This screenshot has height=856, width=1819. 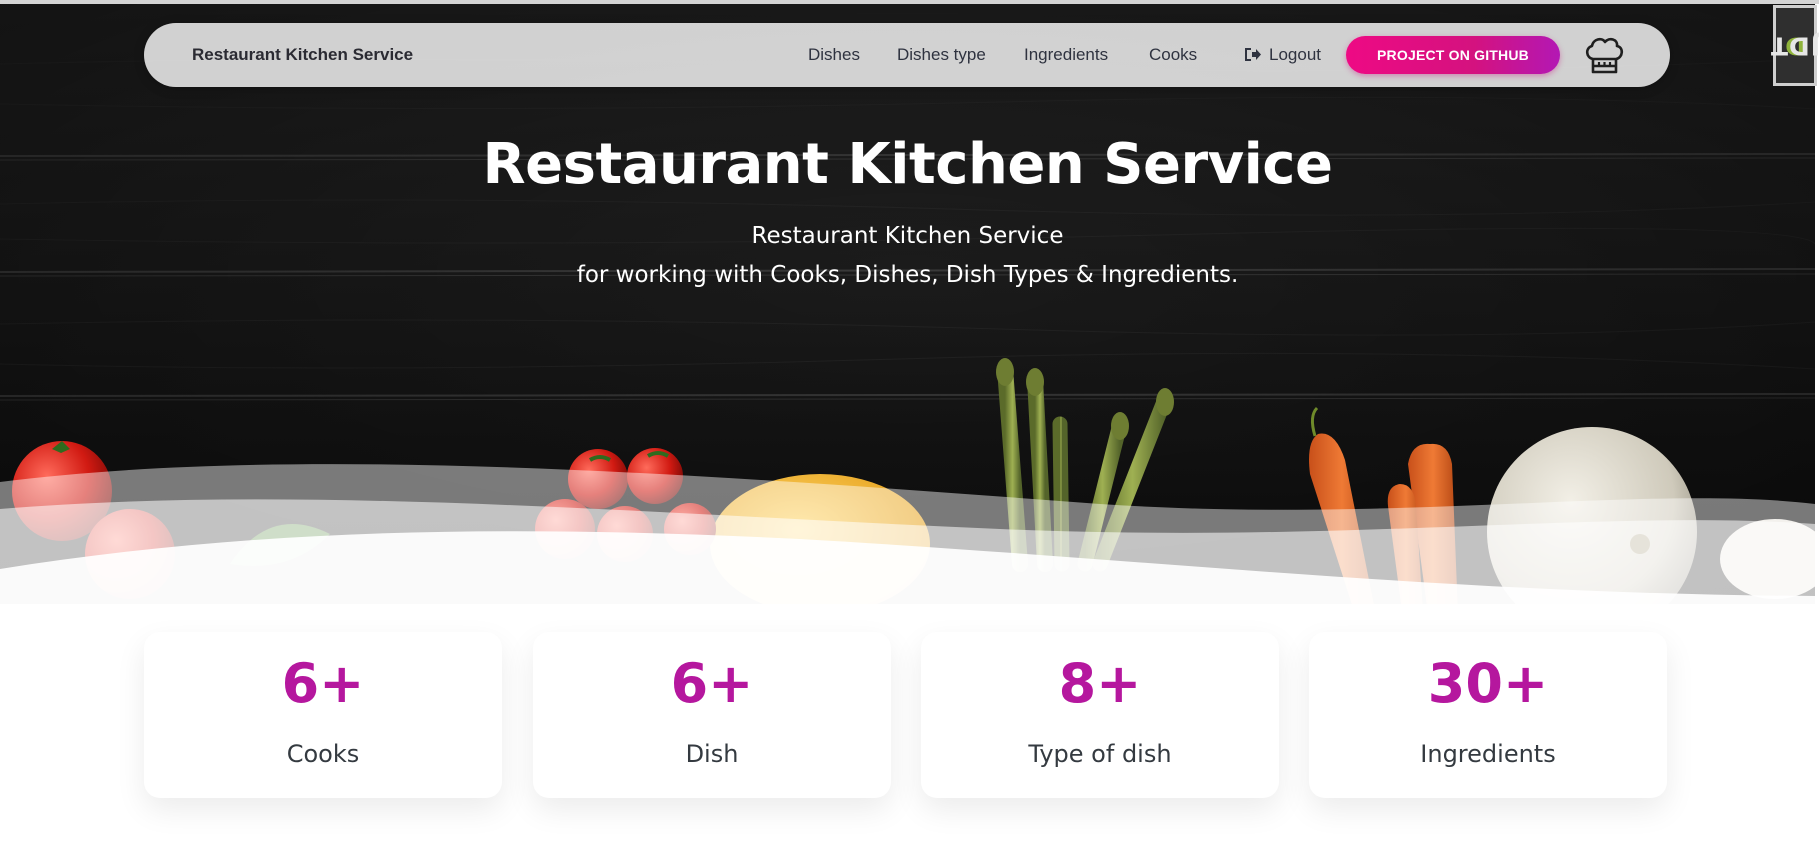 What do you see at coordinates (941, 55) in the screenshot?
I see `nav-link-dishes-type: Dishes type` at bounding box center [941, 55].